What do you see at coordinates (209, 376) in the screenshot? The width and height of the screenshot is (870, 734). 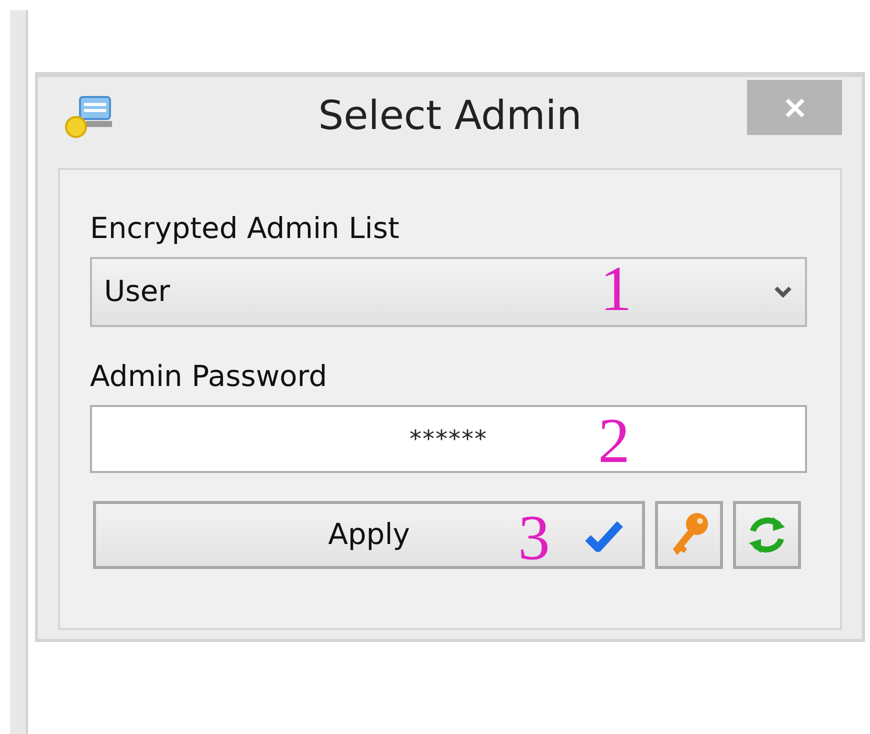 I see `field-label: Admin Password` at bounding box center [209, 376].